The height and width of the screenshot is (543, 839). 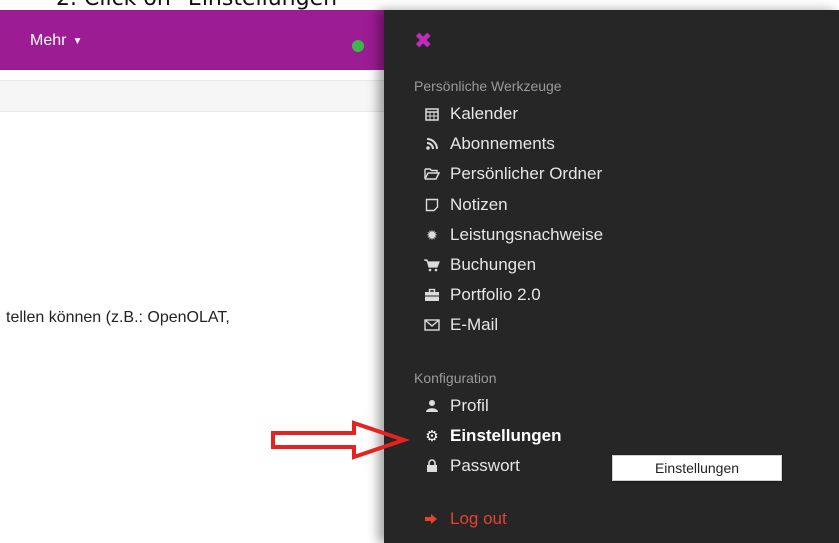 What do you see at coordinates (48, 40) in the screenshot?
I see `more-menu-label: Mehr` at bounding box center [48, 40].